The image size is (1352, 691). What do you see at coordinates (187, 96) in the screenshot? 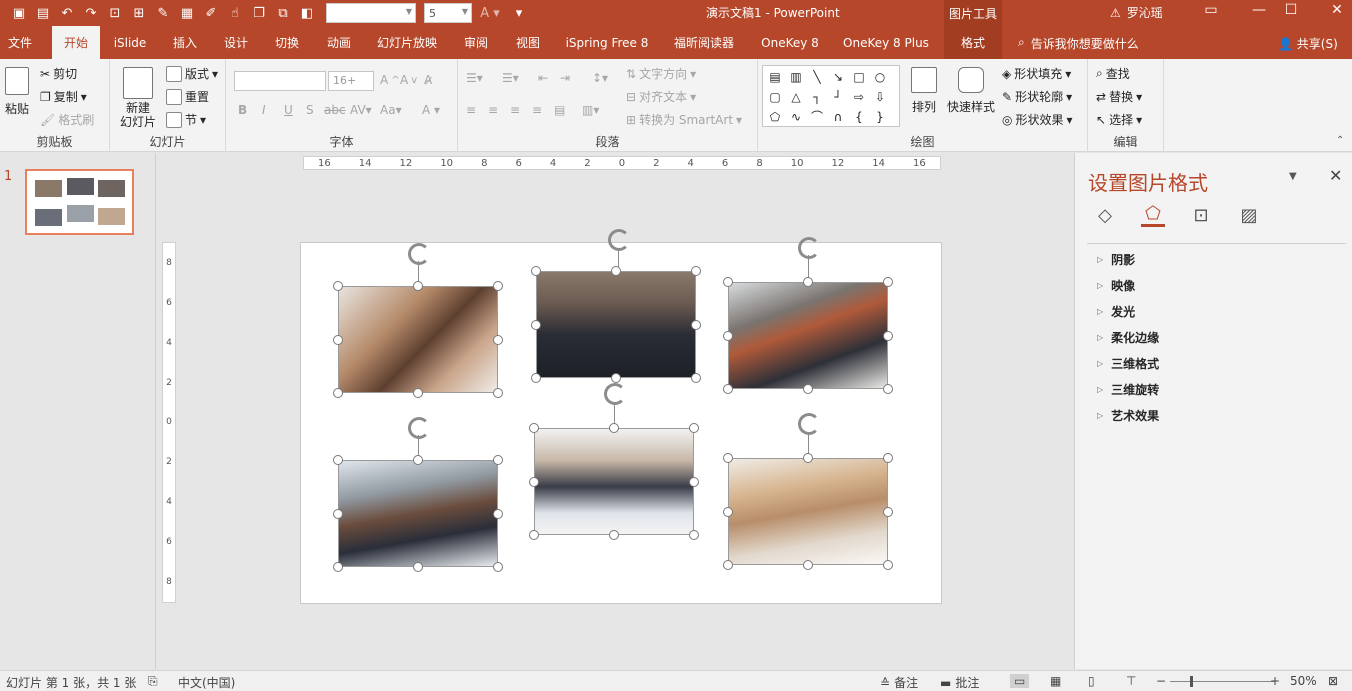
I see `reset-button: 重置` at bounding box center [187, 96].